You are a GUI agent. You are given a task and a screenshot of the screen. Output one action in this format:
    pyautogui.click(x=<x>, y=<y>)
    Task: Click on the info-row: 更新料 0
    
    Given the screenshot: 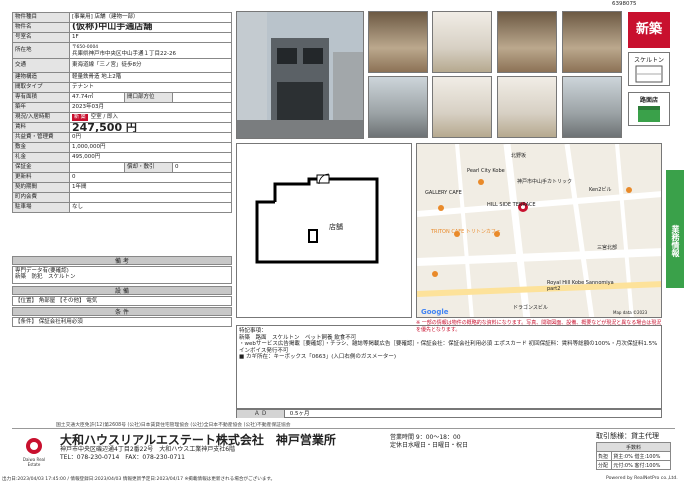 What is the action you would take?
    pyautogui.click(x=122, y=177)
    